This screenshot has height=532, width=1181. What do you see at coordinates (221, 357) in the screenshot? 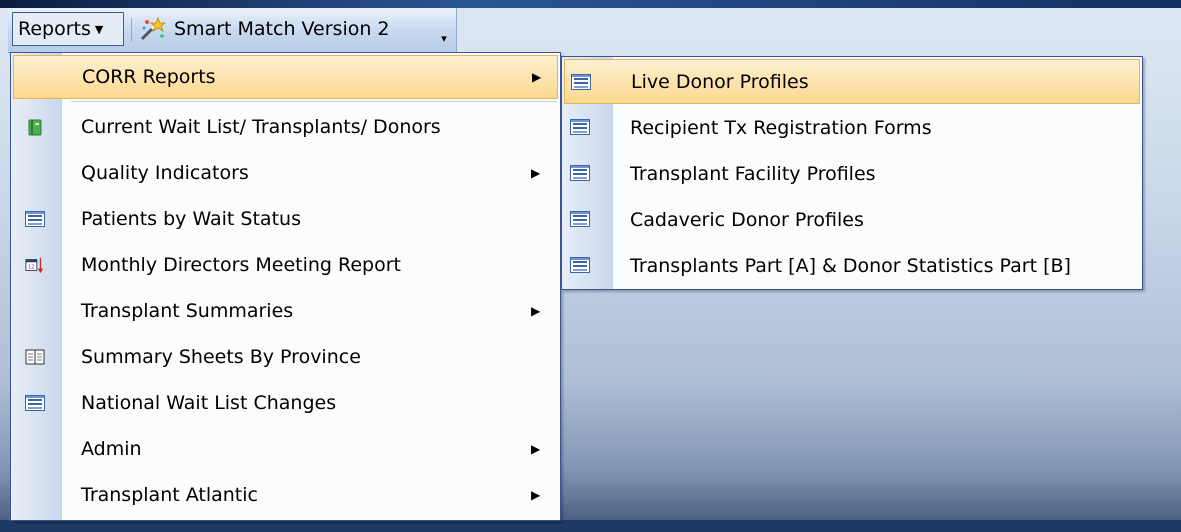
I see `menu-item-label: Summary Sheets By Province` at bounding box center [221, 357].